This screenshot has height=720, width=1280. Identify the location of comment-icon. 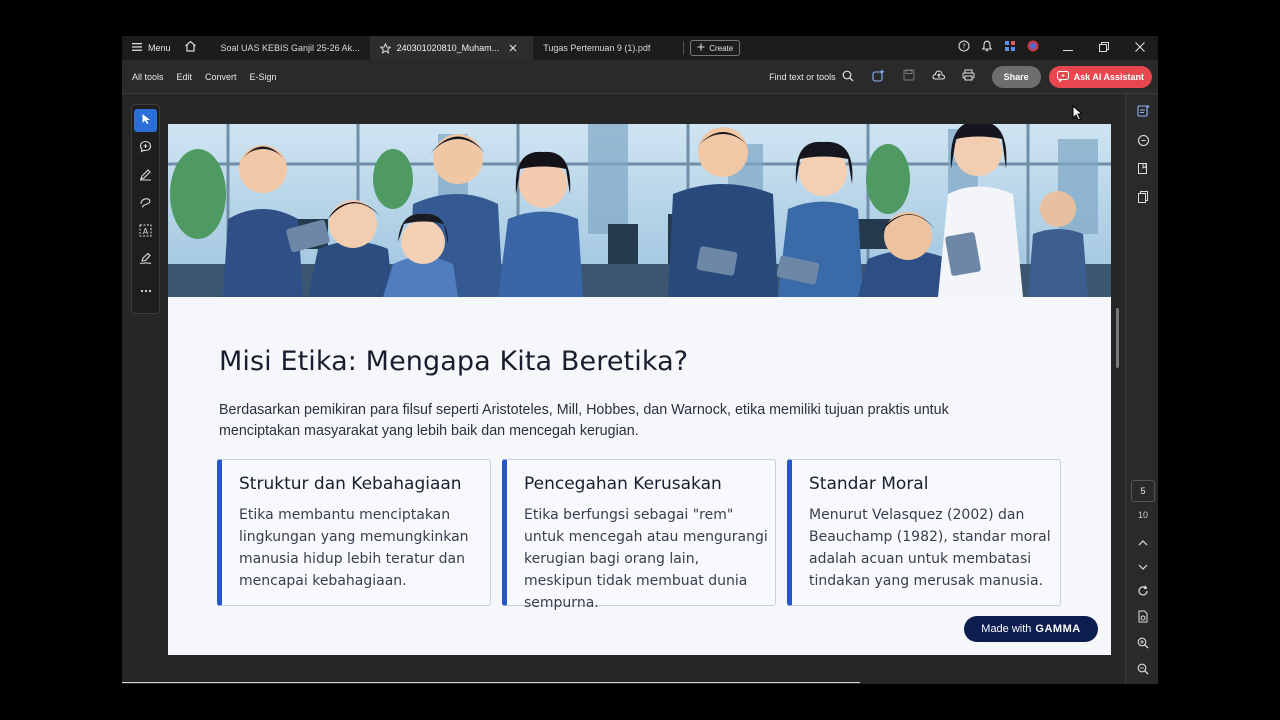
(1143, 143).